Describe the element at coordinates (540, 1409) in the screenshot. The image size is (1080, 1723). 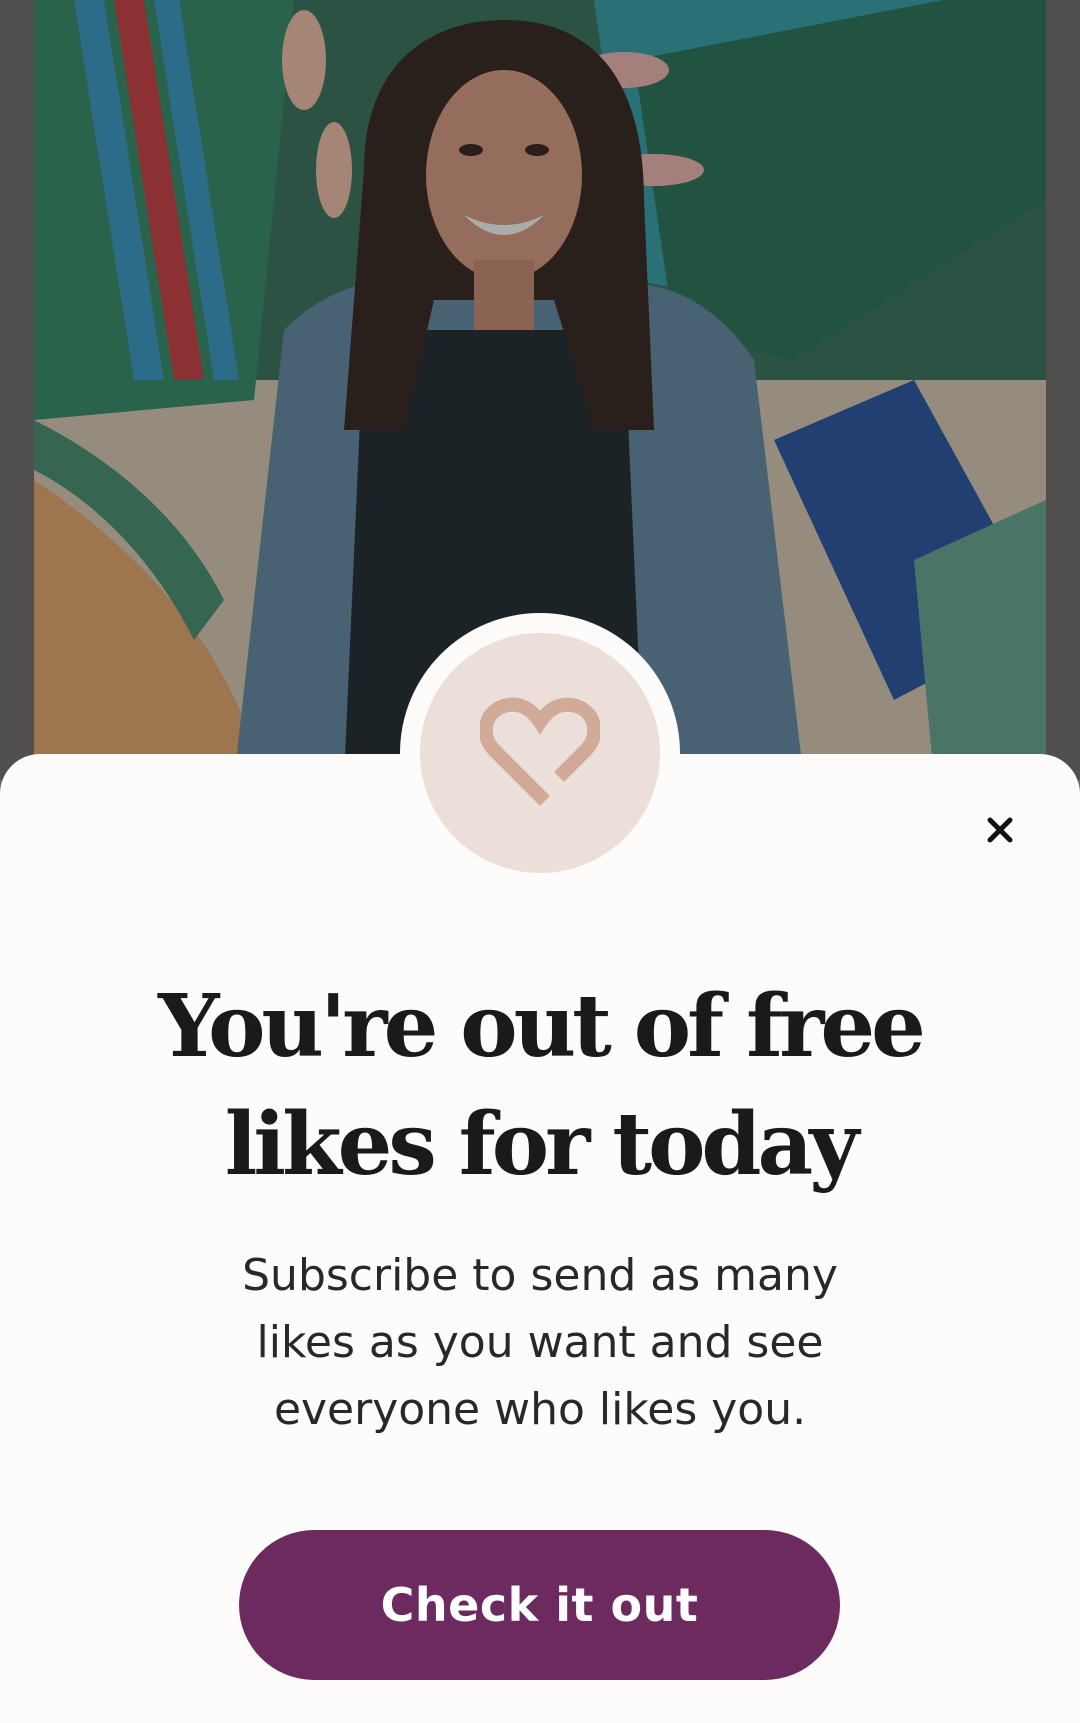
I see `description-line-3: everyone who likes you.` at that location.